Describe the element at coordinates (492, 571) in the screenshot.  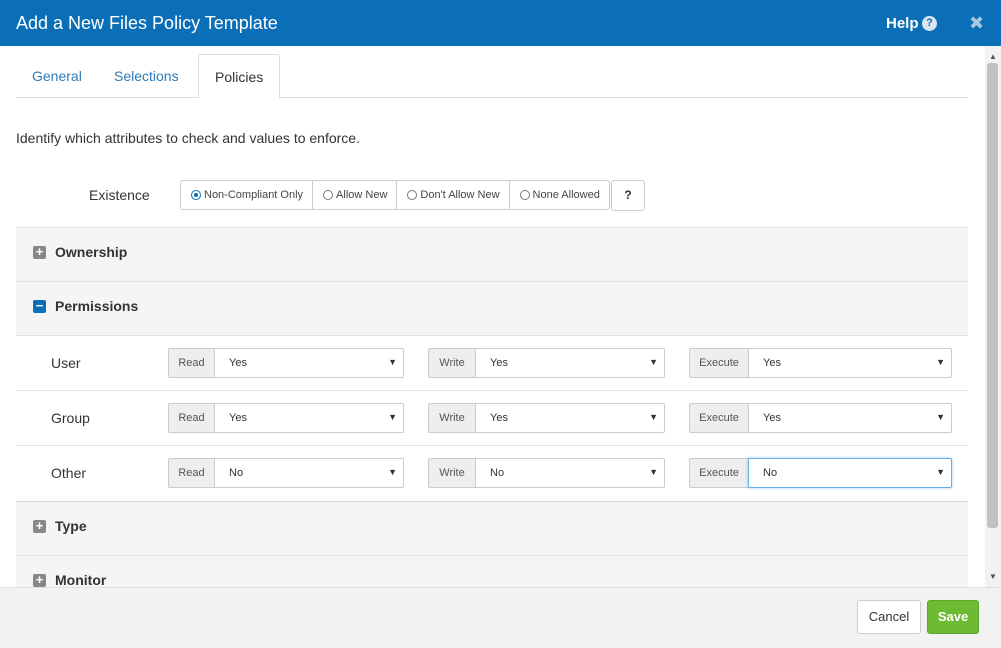
I see `section-monitor: + Monitor` at that location.